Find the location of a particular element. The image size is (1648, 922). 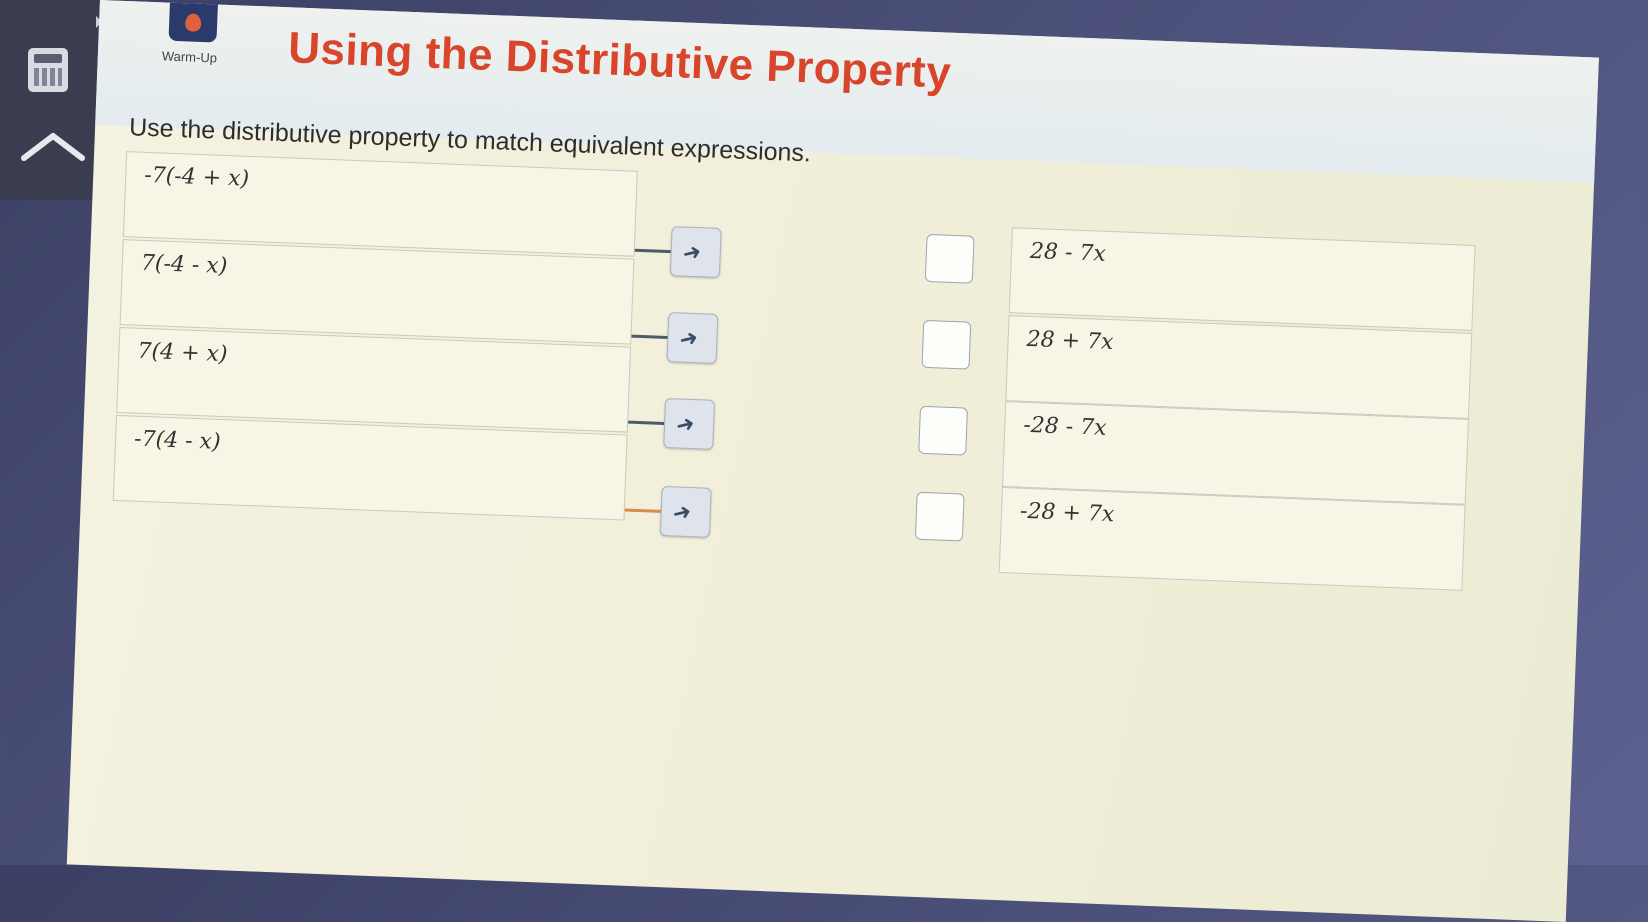

left-expression-box: -7(4 - x) is located at coordinates (370, 467).